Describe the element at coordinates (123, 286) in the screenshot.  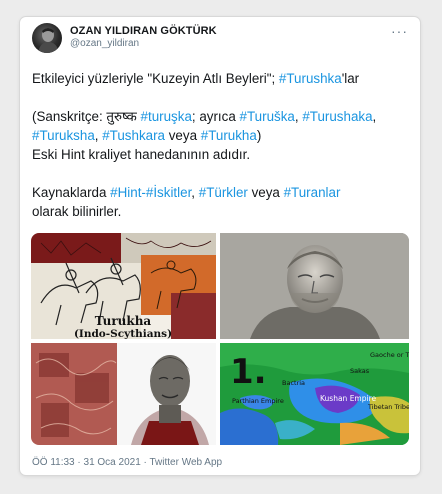
I see `media-image-collage: Turukha (Indo-Scythians)` at that location.